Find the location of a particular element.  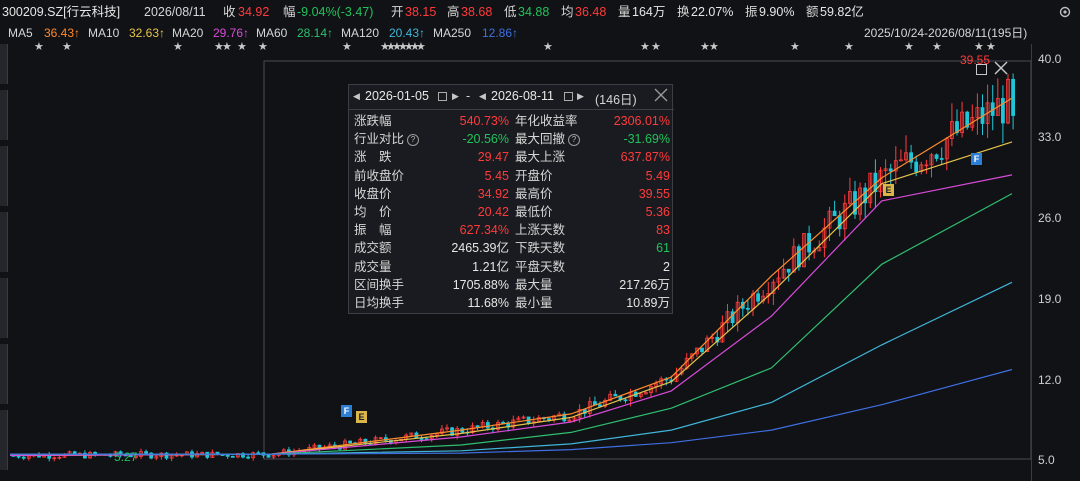

price-min-label: 5.27 is located at coordinates (126, 457).